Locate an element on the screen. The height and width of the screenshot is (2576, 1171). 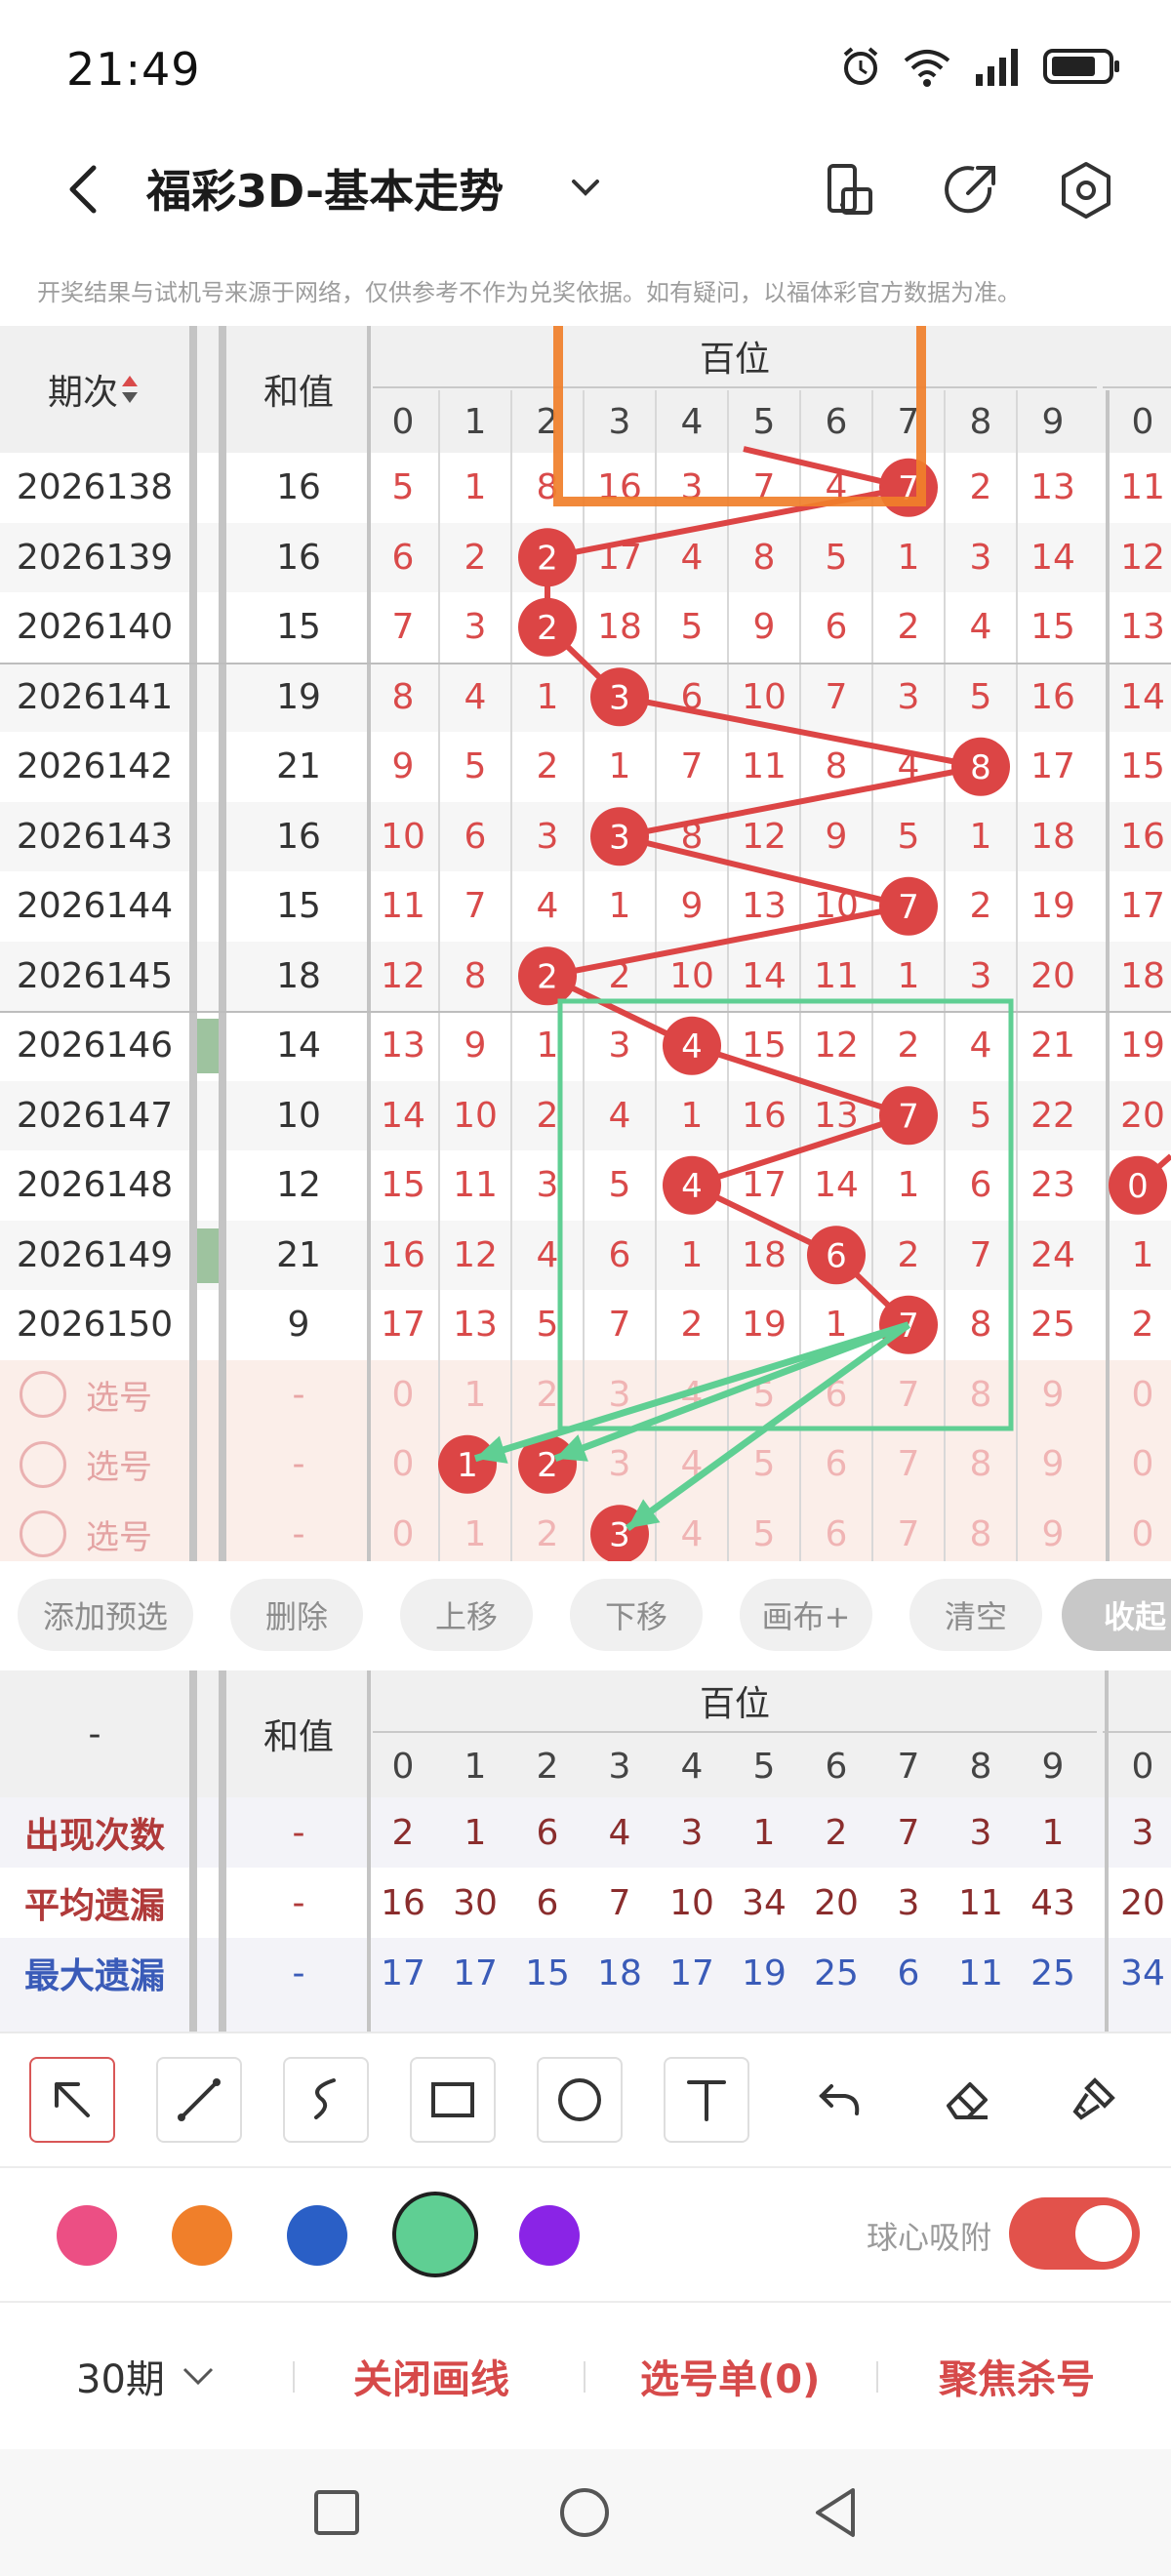
line-tool is located at coordinates (199, 2100).